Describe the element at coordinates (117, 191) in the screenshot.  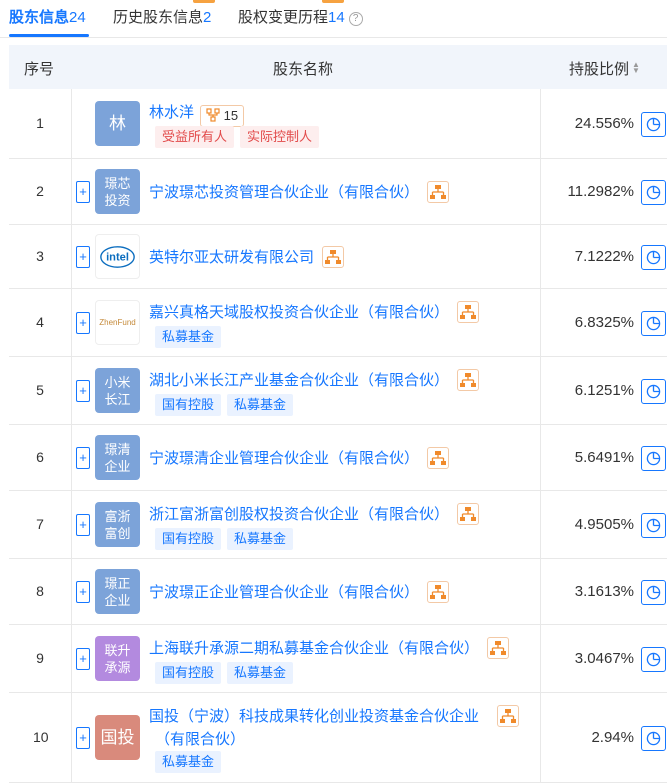
I see `company-logo: 璟芯 投资` at that location.